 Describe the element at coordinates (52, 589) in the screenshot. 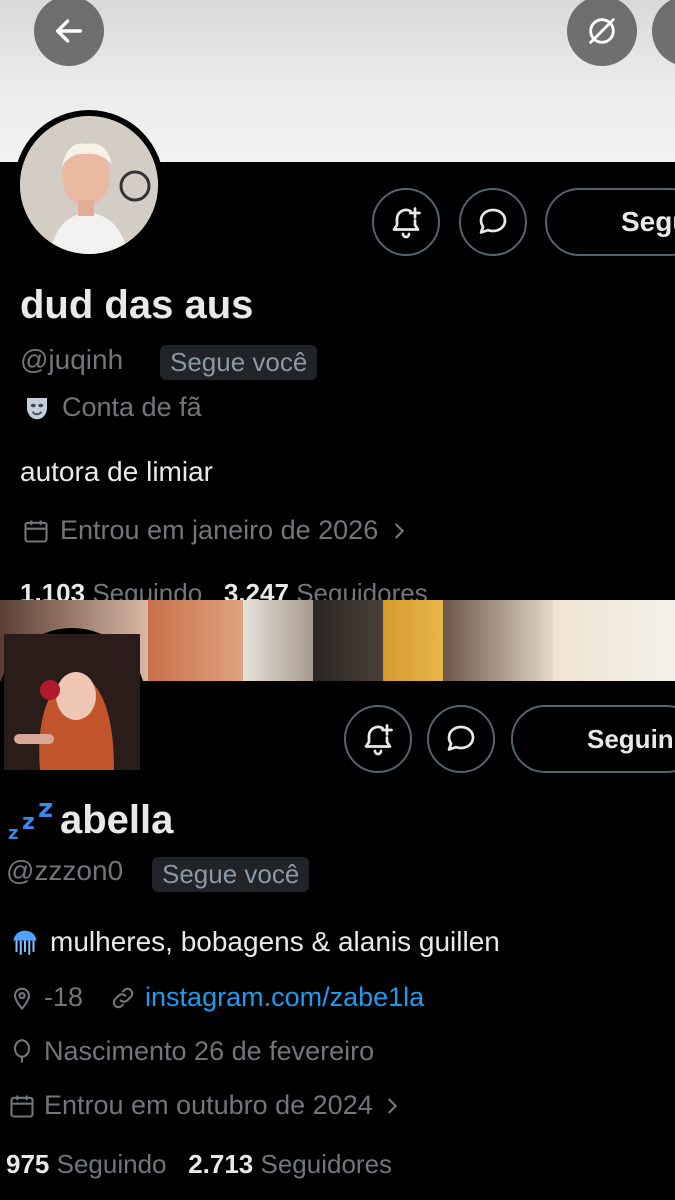

I see `following-count: 1.103` at that location.